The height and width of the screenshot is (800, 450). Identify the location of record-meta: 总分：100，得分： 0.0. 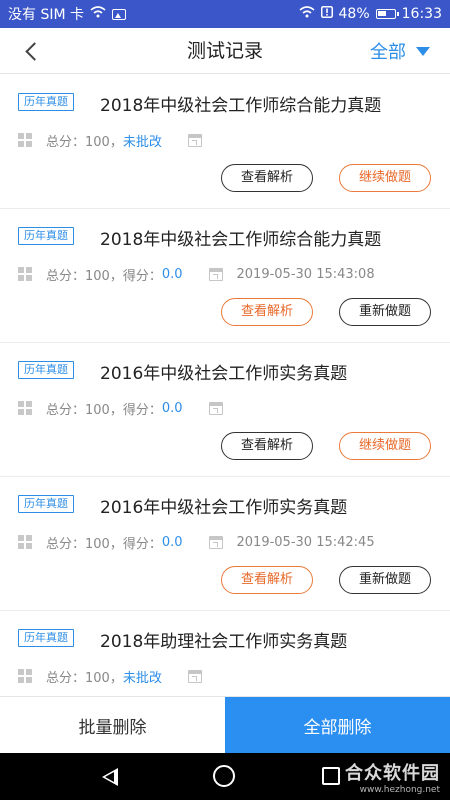
(127, 408).